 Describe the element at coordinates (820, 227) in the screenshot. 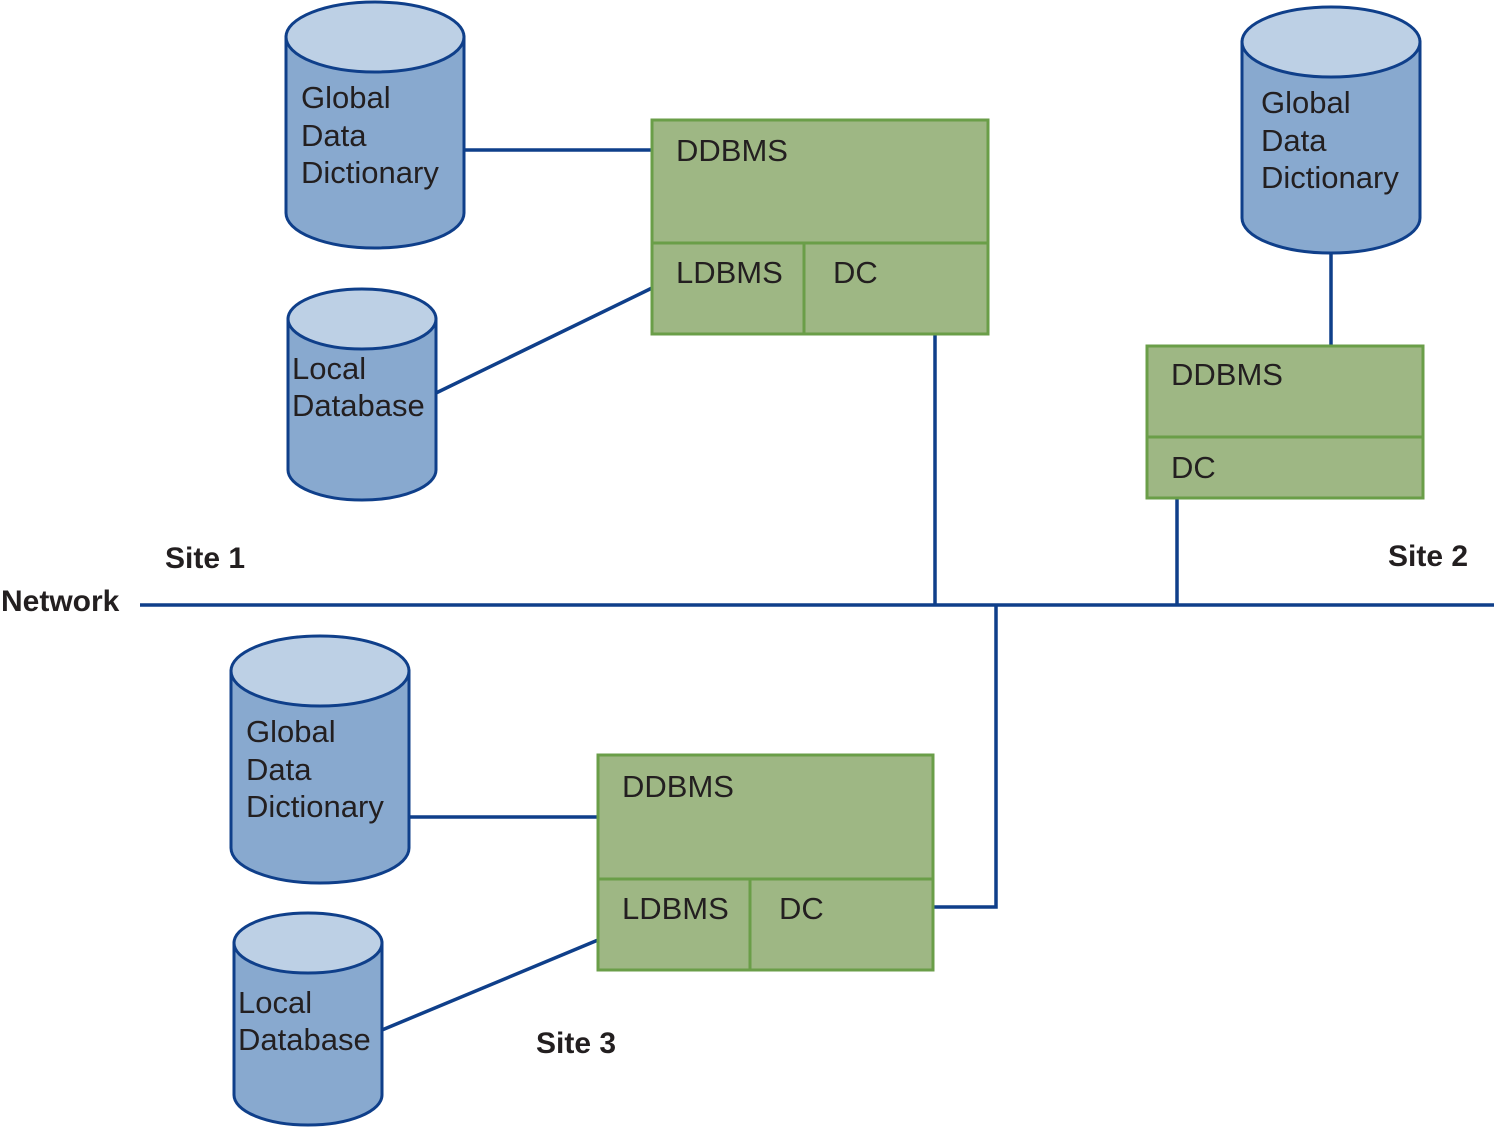

I see `site1-ddbms-box: DDBMS LDBMS DC` at that location.